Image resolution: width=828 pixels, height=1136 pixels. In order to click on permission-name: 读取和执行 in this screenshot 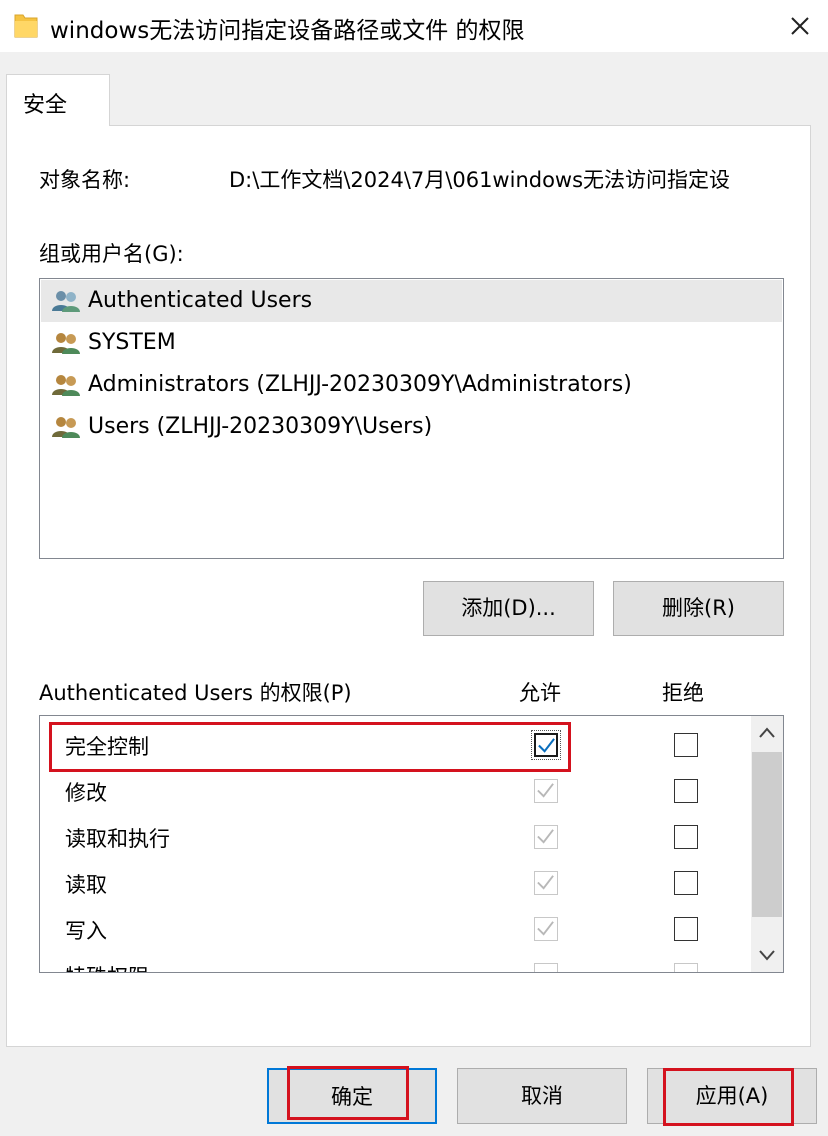, I will do `click(117, 839)`.